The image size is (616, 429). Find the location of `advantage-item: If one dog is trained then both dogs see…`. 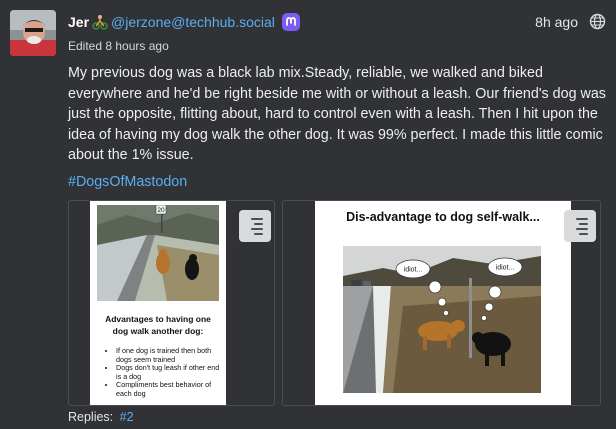

advantage-item: If one dog is trained then both dogs see… is located at coordinates (170, 355).